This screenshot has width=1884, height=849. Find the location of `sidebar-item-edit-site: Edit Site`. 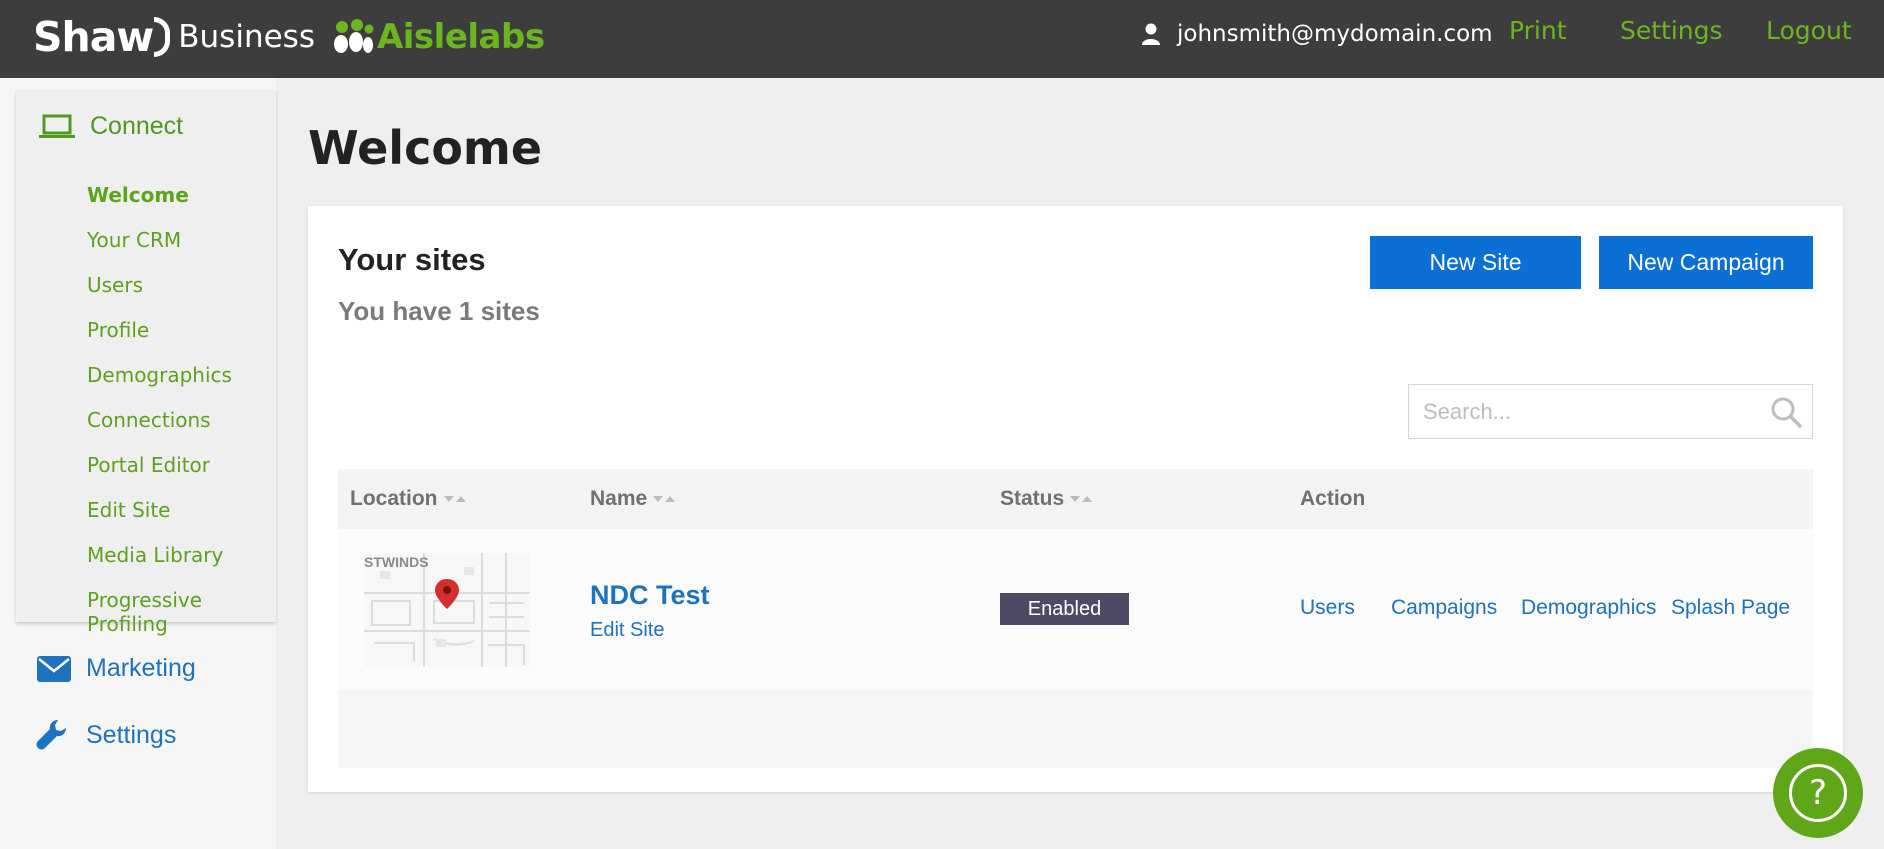

sidebar-item-edit-site: Edit Site is located at coordinates (129, 510).